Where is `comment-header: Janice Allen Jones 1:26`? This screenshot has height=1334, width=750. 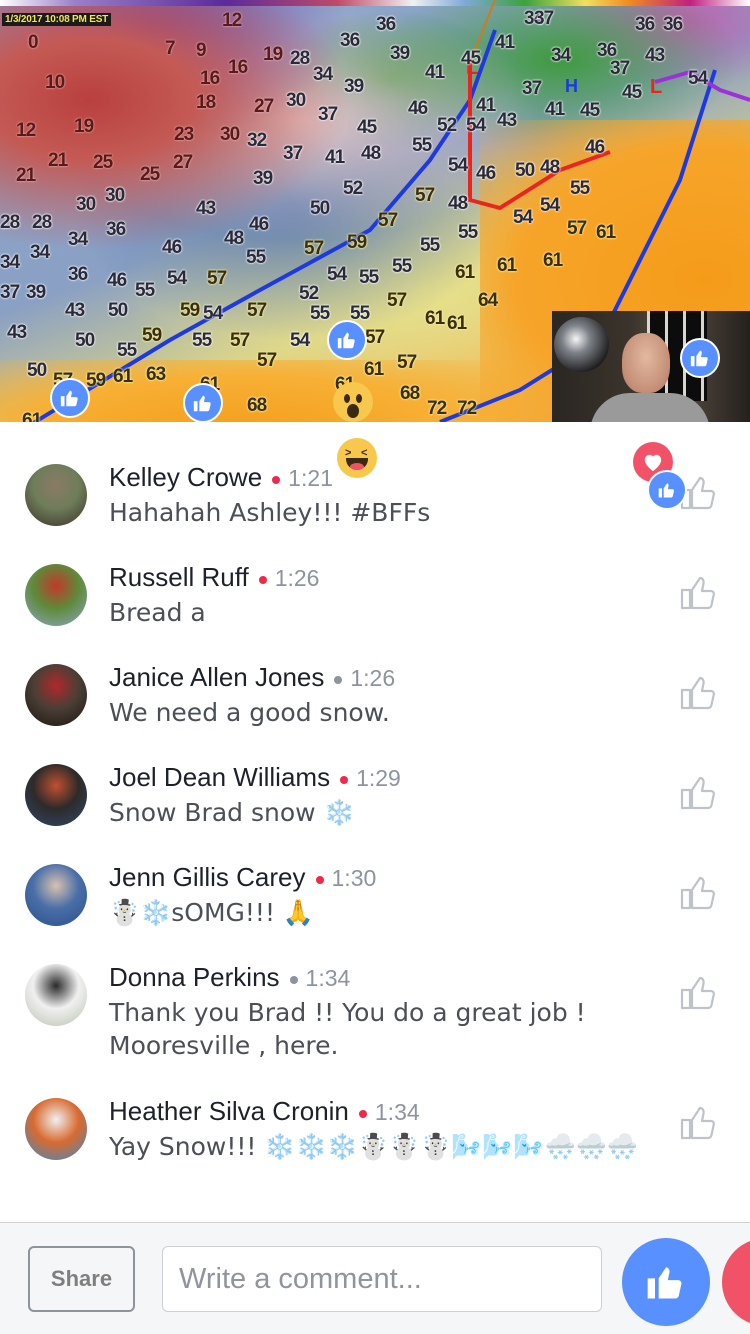 comment-header: Janice Allen Jones 1:26 is located at coordinates (252, 677).